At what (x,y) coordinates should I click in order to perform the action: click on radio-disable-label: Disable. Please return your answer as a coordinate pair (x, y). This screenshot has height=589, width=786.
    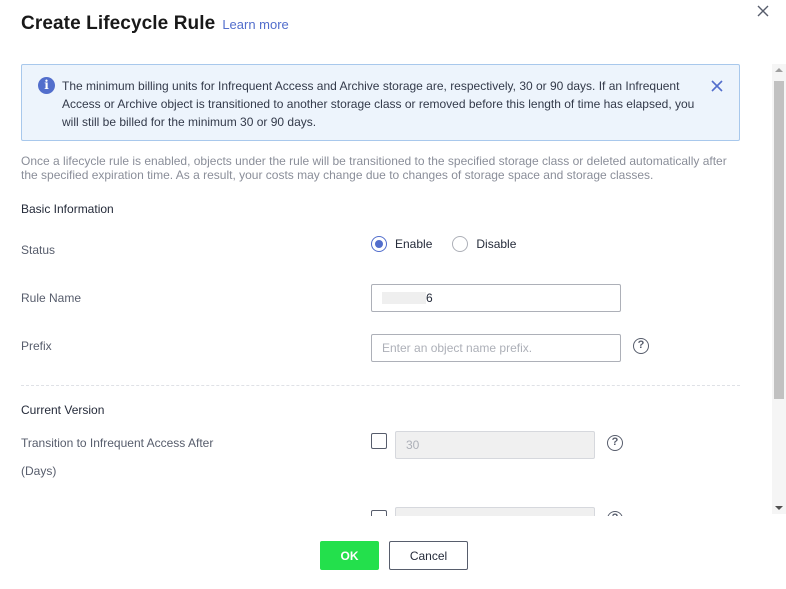
    Looking at the image, I should click on (496, 244).